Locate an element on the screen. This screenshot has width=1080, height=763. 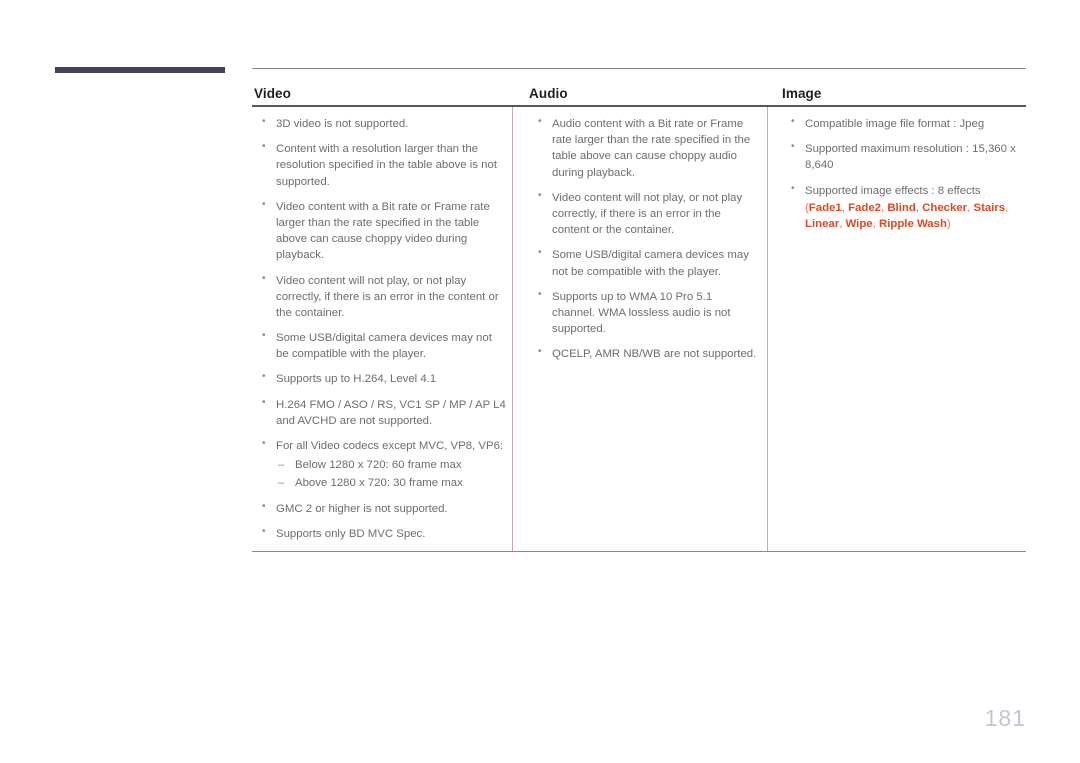
column-header-audio: Audio is located at coordinates (548, 93).